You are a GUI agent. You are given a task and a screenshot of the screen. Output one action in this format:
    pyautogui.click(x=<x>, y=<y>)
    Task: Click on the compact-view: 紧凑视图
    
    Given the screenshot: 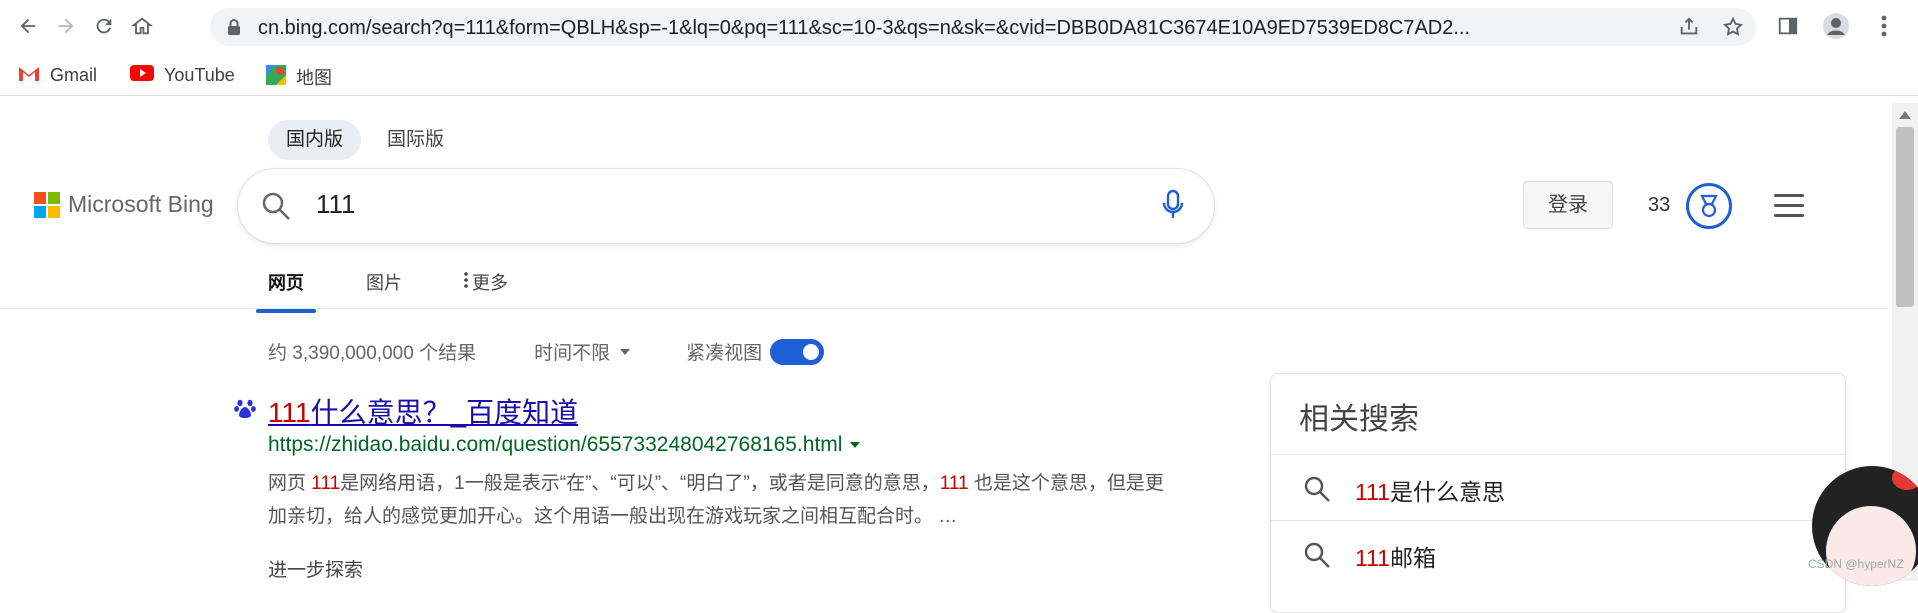 What is the action you would take?
    pyautogui.click(x=755, y=351)
    